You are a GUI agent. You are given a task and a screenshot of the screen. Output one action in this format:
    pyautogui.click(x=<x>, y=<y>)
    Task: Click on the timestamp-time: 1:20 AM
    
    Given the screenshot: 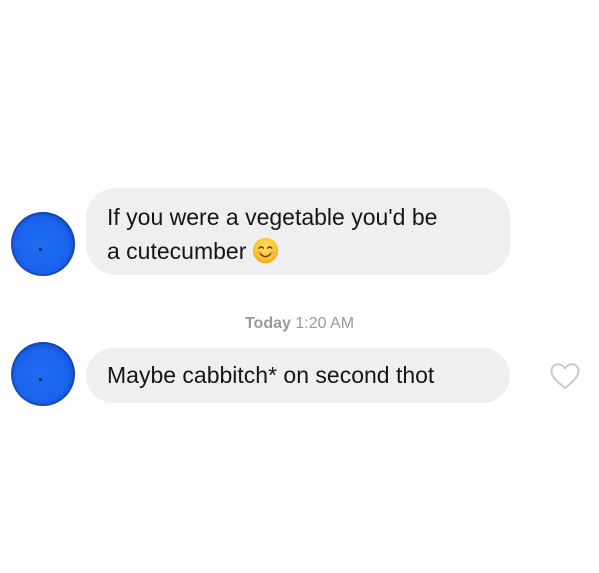 What is the action you would take?
    pyautogui.click(x=325, y=323)
    